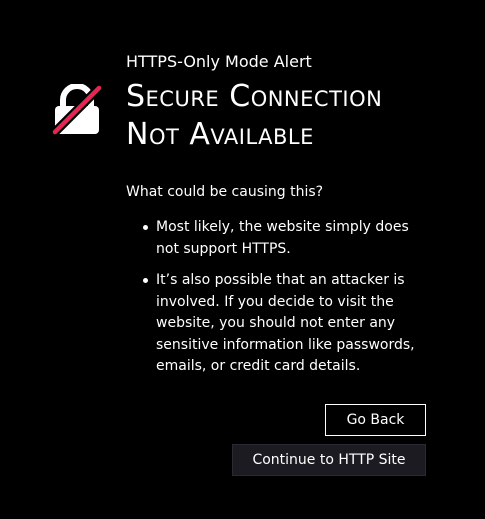 The image size is (485, 519). I want to click on alert-title-line-1: Secure Connection, so click(254, 96).